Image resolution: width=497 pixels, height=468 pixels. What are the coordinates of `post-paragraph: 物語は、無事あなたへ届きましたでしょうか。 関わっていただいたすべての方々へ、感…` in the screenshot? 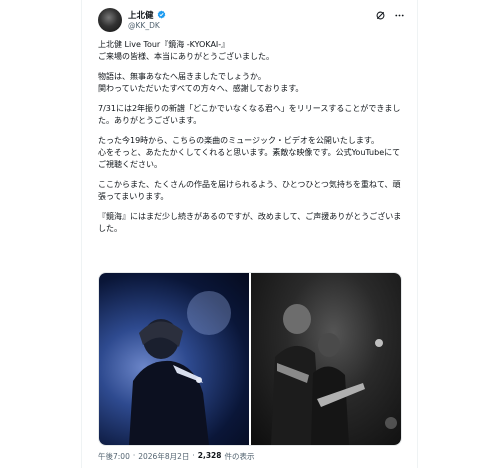 It's located at (201, 82).